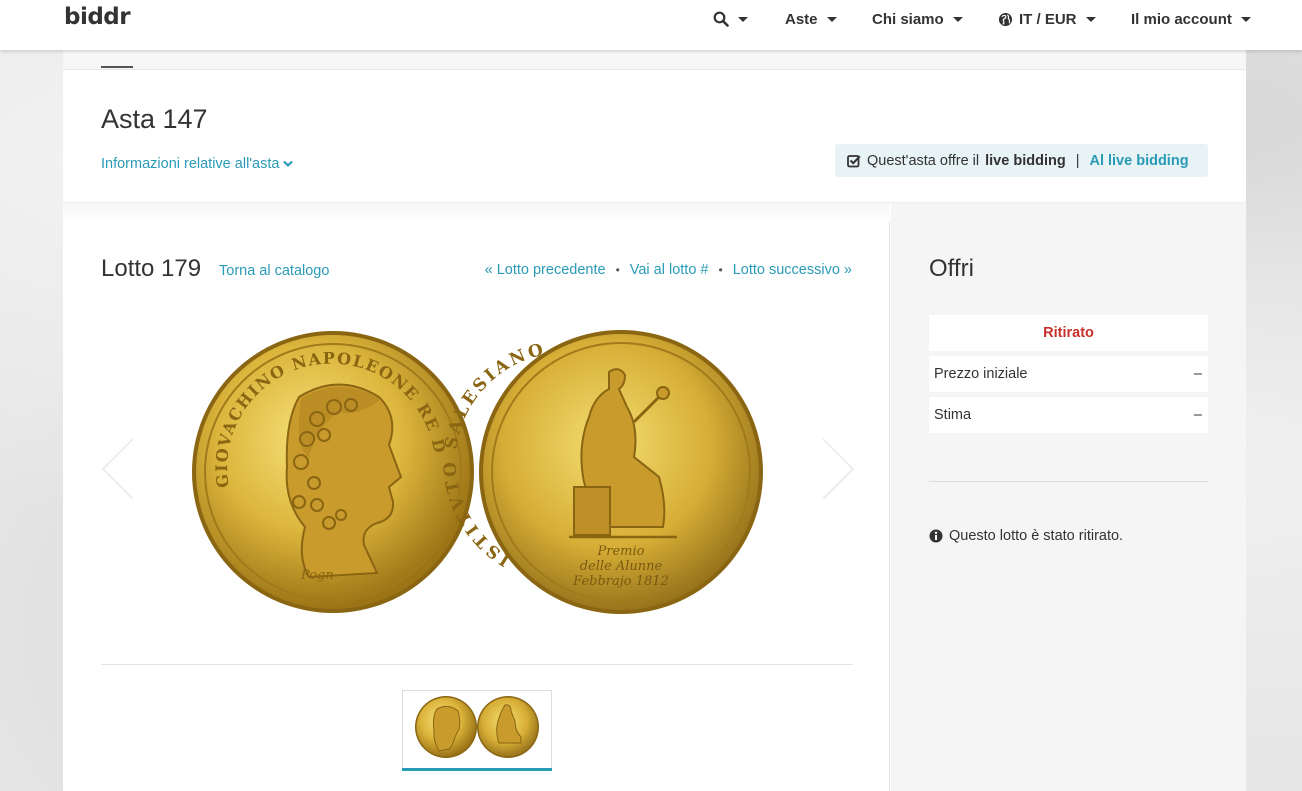 The width and height of the screenshot is (1302, 791). What do you see at coordinates (117, 67) in the screenshot?
I see `subnav-active-indicator` at bounding box center [117, 67].